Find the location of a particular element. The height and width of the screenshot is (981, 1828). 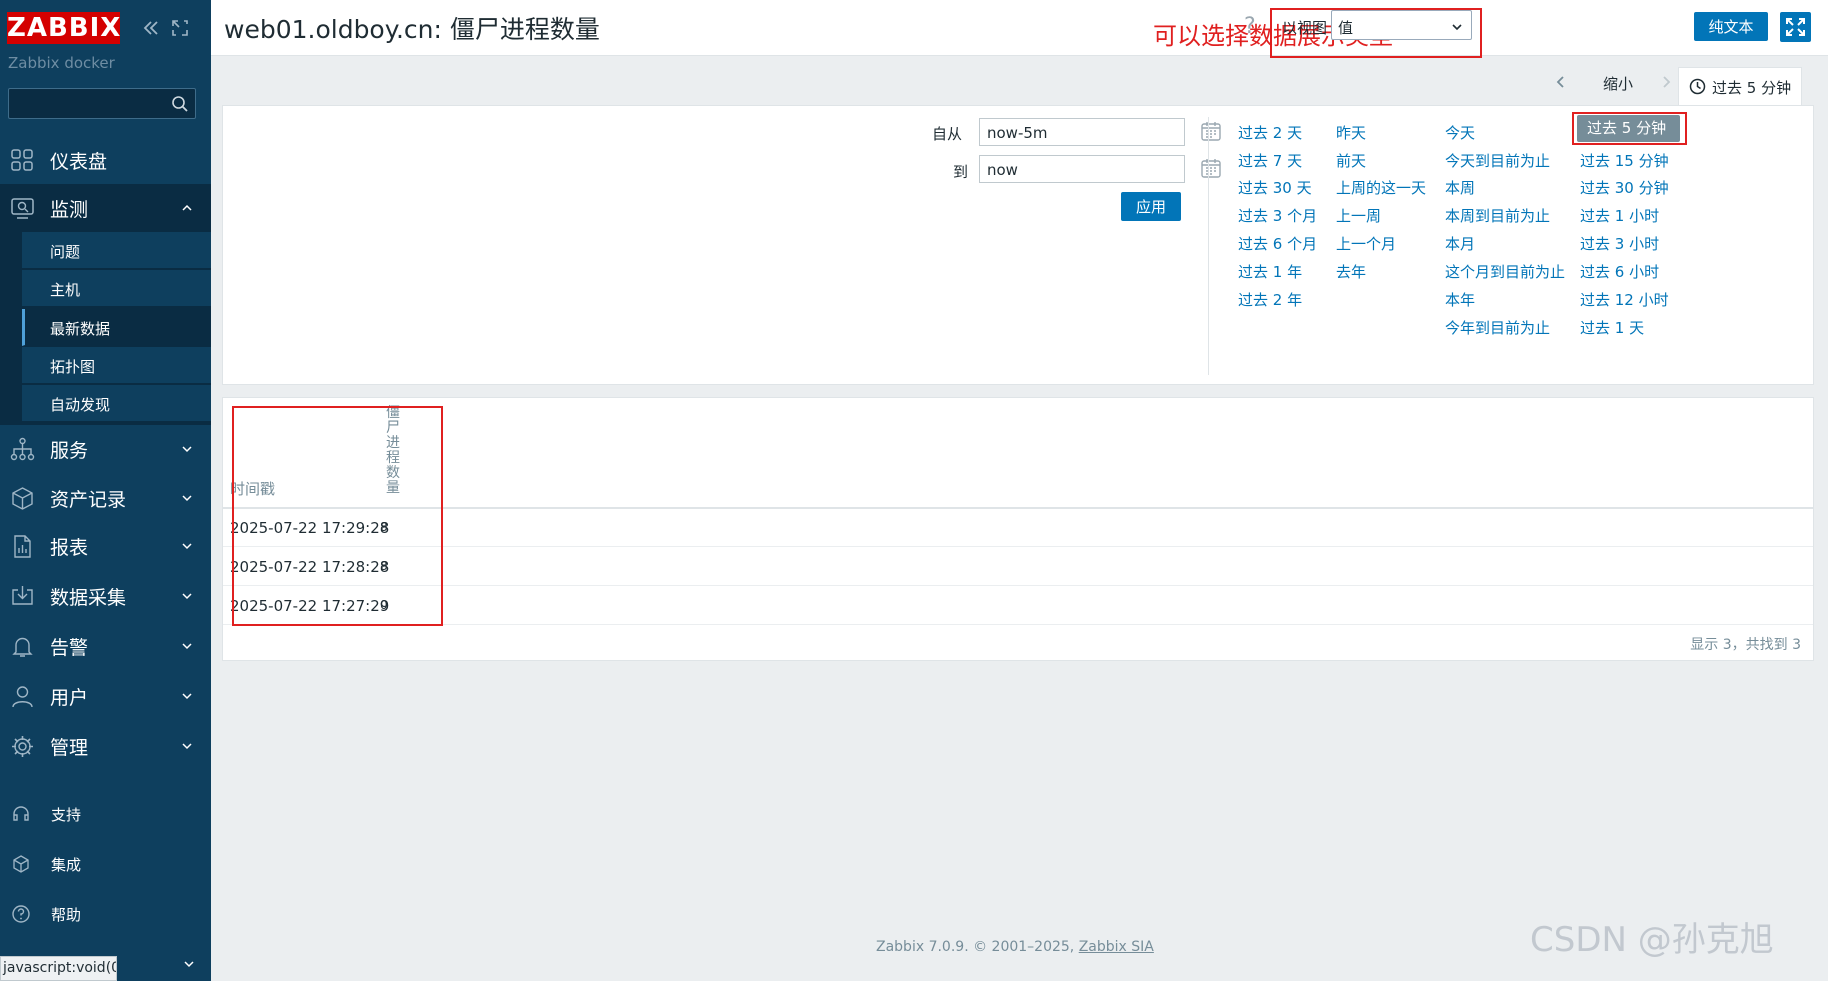

nav-inventory: 资产记录 is located at coordinates (105, 498).